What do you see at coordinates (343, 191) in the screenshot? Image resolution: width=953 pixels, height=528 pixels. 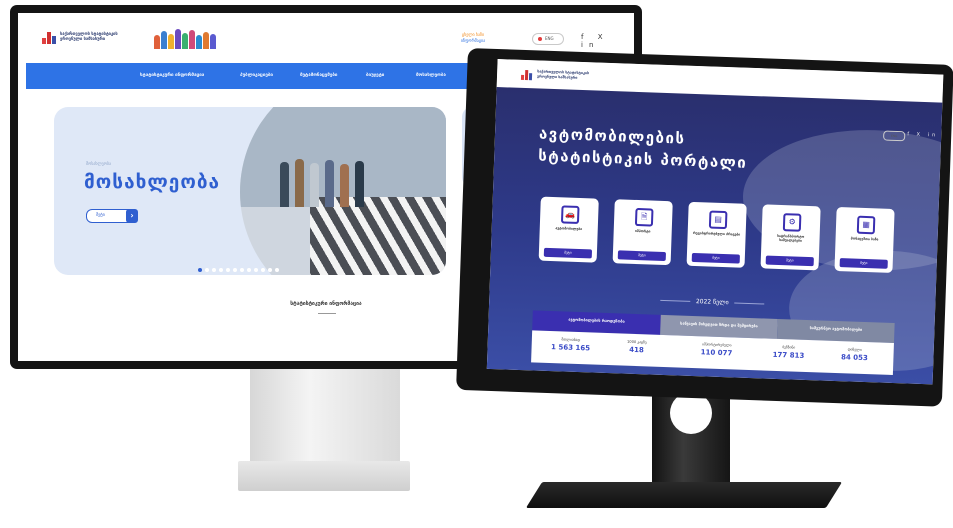 I see `hero-photo` at bounding box center [343, 191].